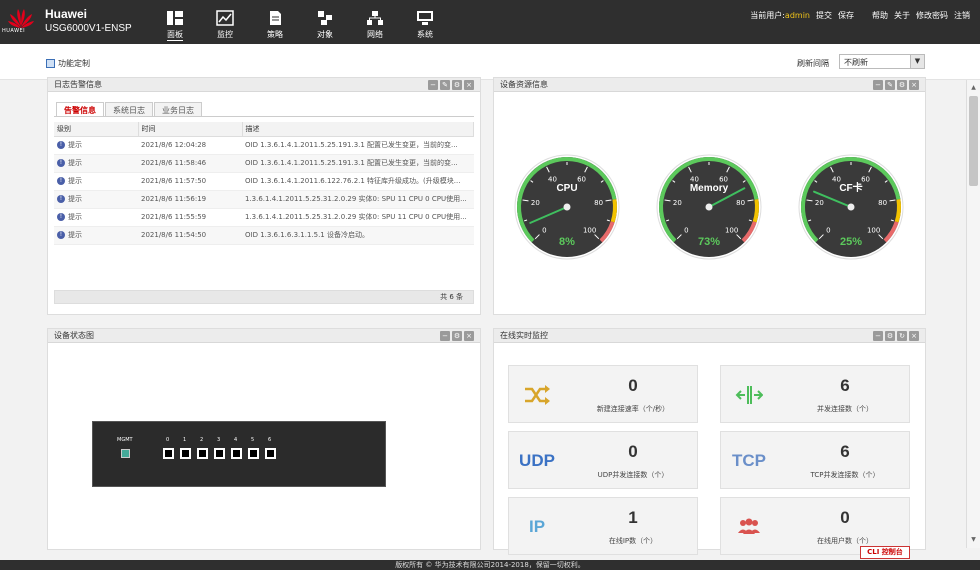 The image size is (980, 570). What do you see at coordinates (537, 460) in the screenshot?
I see `udp-icon: UDP` at bounding box center [537, 460].